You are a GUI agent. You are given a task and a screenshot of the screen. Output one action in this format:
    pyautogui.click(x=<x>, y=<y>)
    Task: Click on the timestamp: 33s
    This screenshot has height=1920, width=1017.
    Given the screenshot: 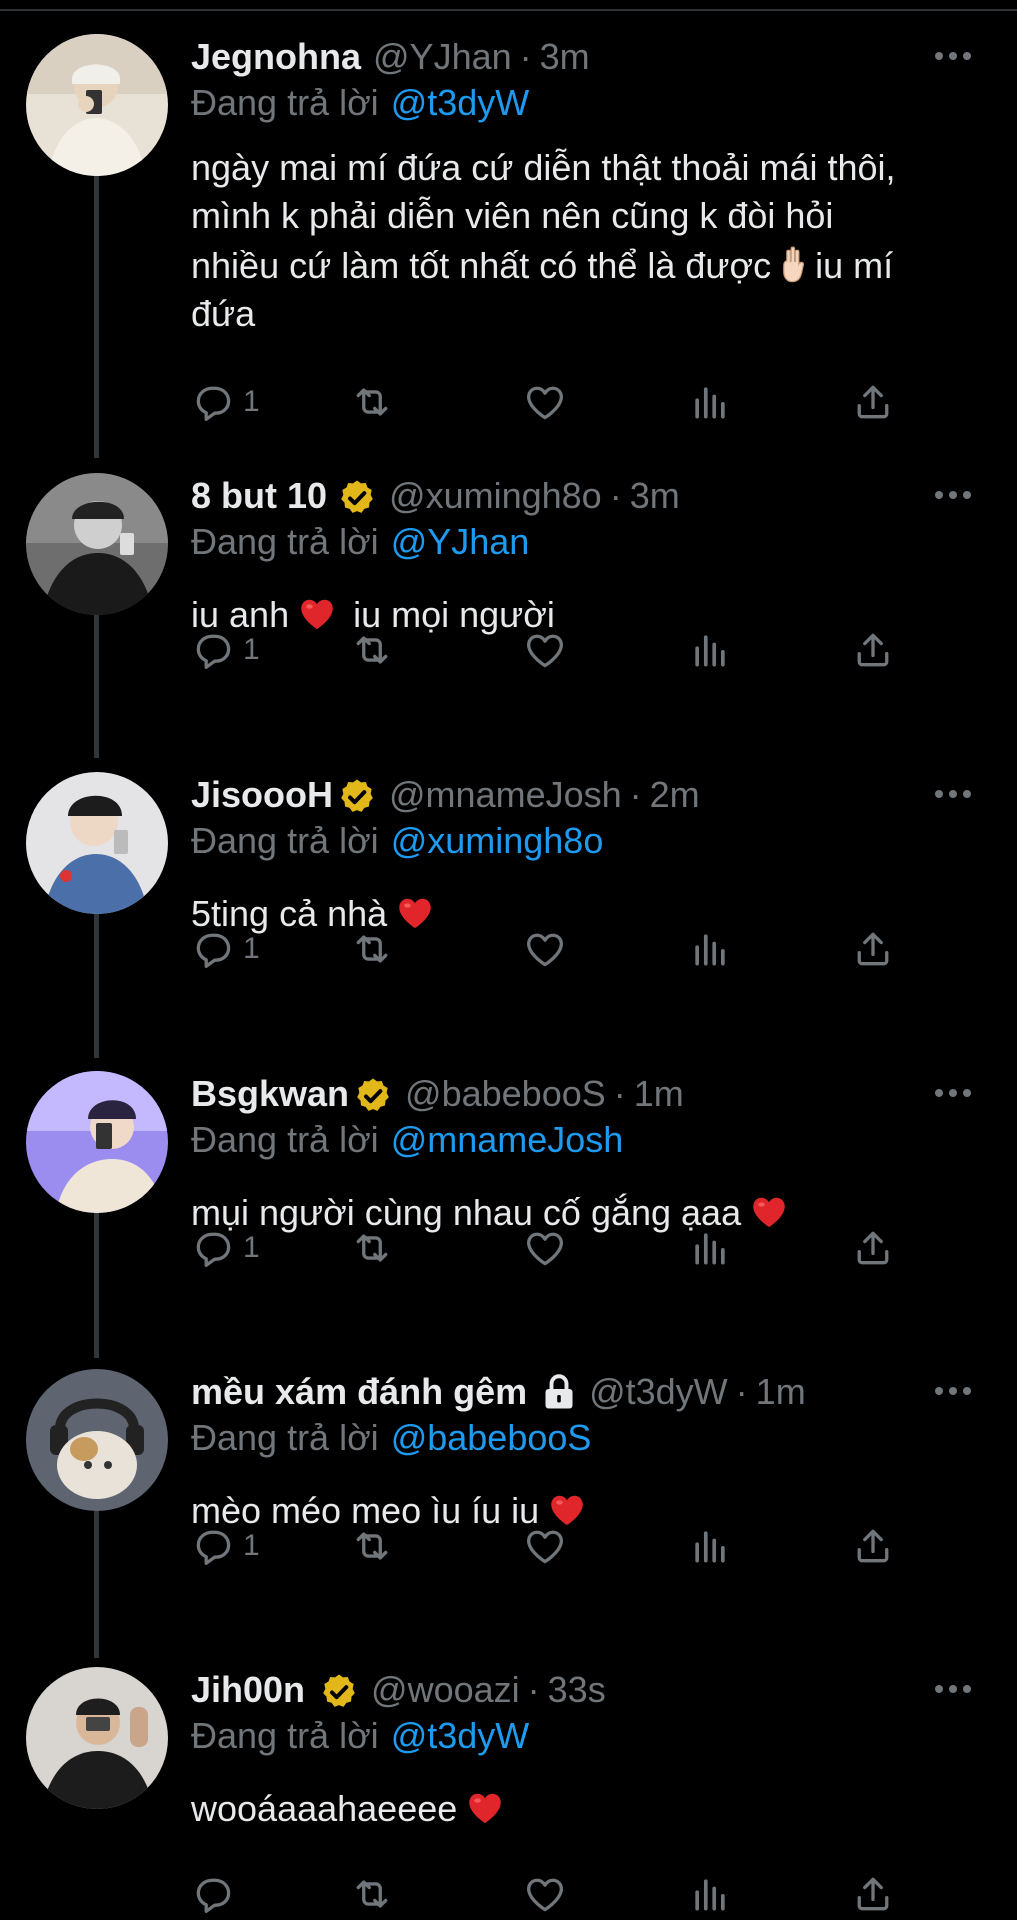 What is the action you would take?
    pyautogui.click(x=577, y=1690)
    